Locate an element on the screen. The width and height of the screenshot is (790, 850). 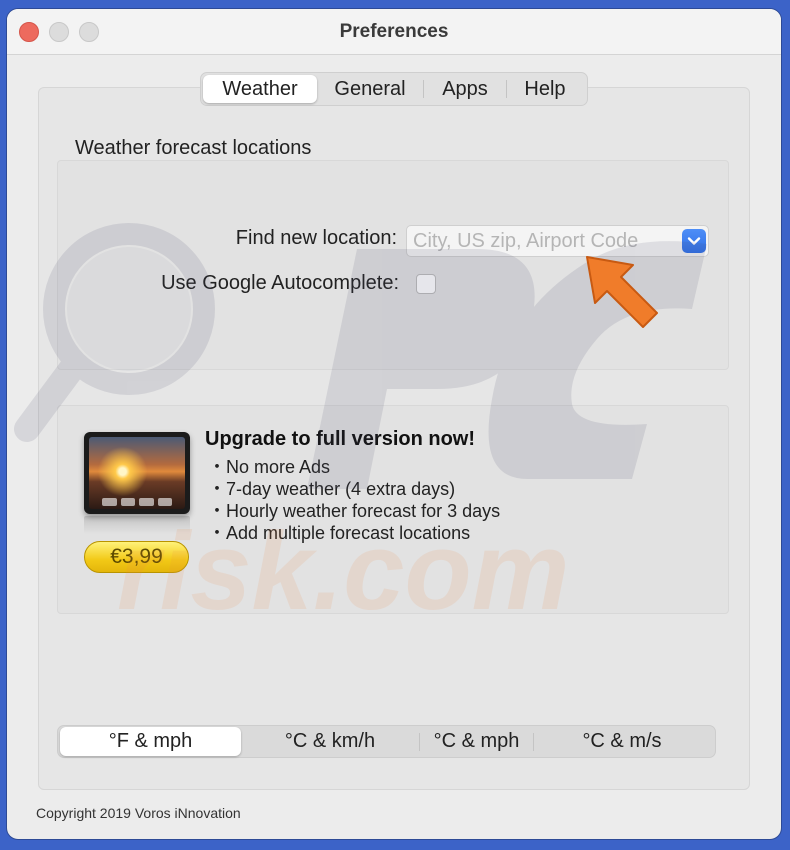
dock-graphic is located at coordinates (137, 502).